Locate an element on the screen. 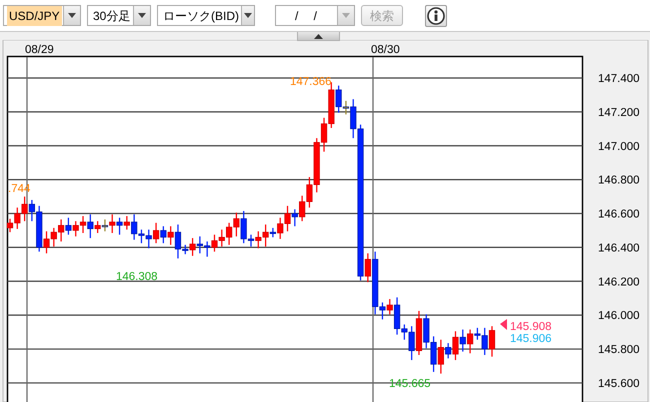  price-axis-label: 147.400 is located at coordinates (619, 79).